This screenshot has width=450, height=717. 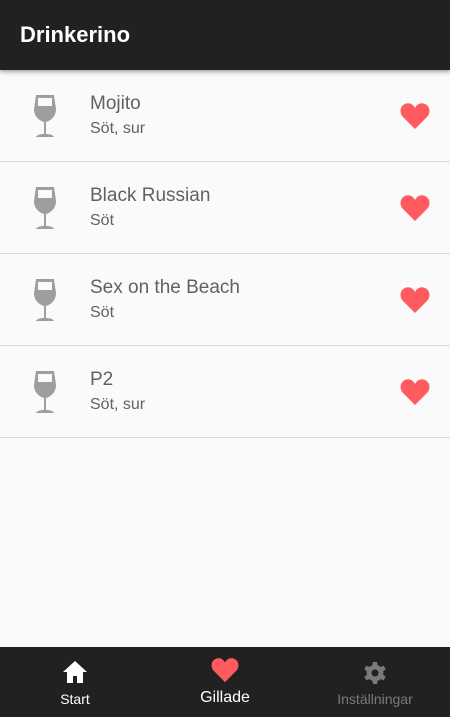 What do you see at coordinates (150, 195) in the screenshot?
I see `drink-name: Black Russian` at bounding box center [150, 195].